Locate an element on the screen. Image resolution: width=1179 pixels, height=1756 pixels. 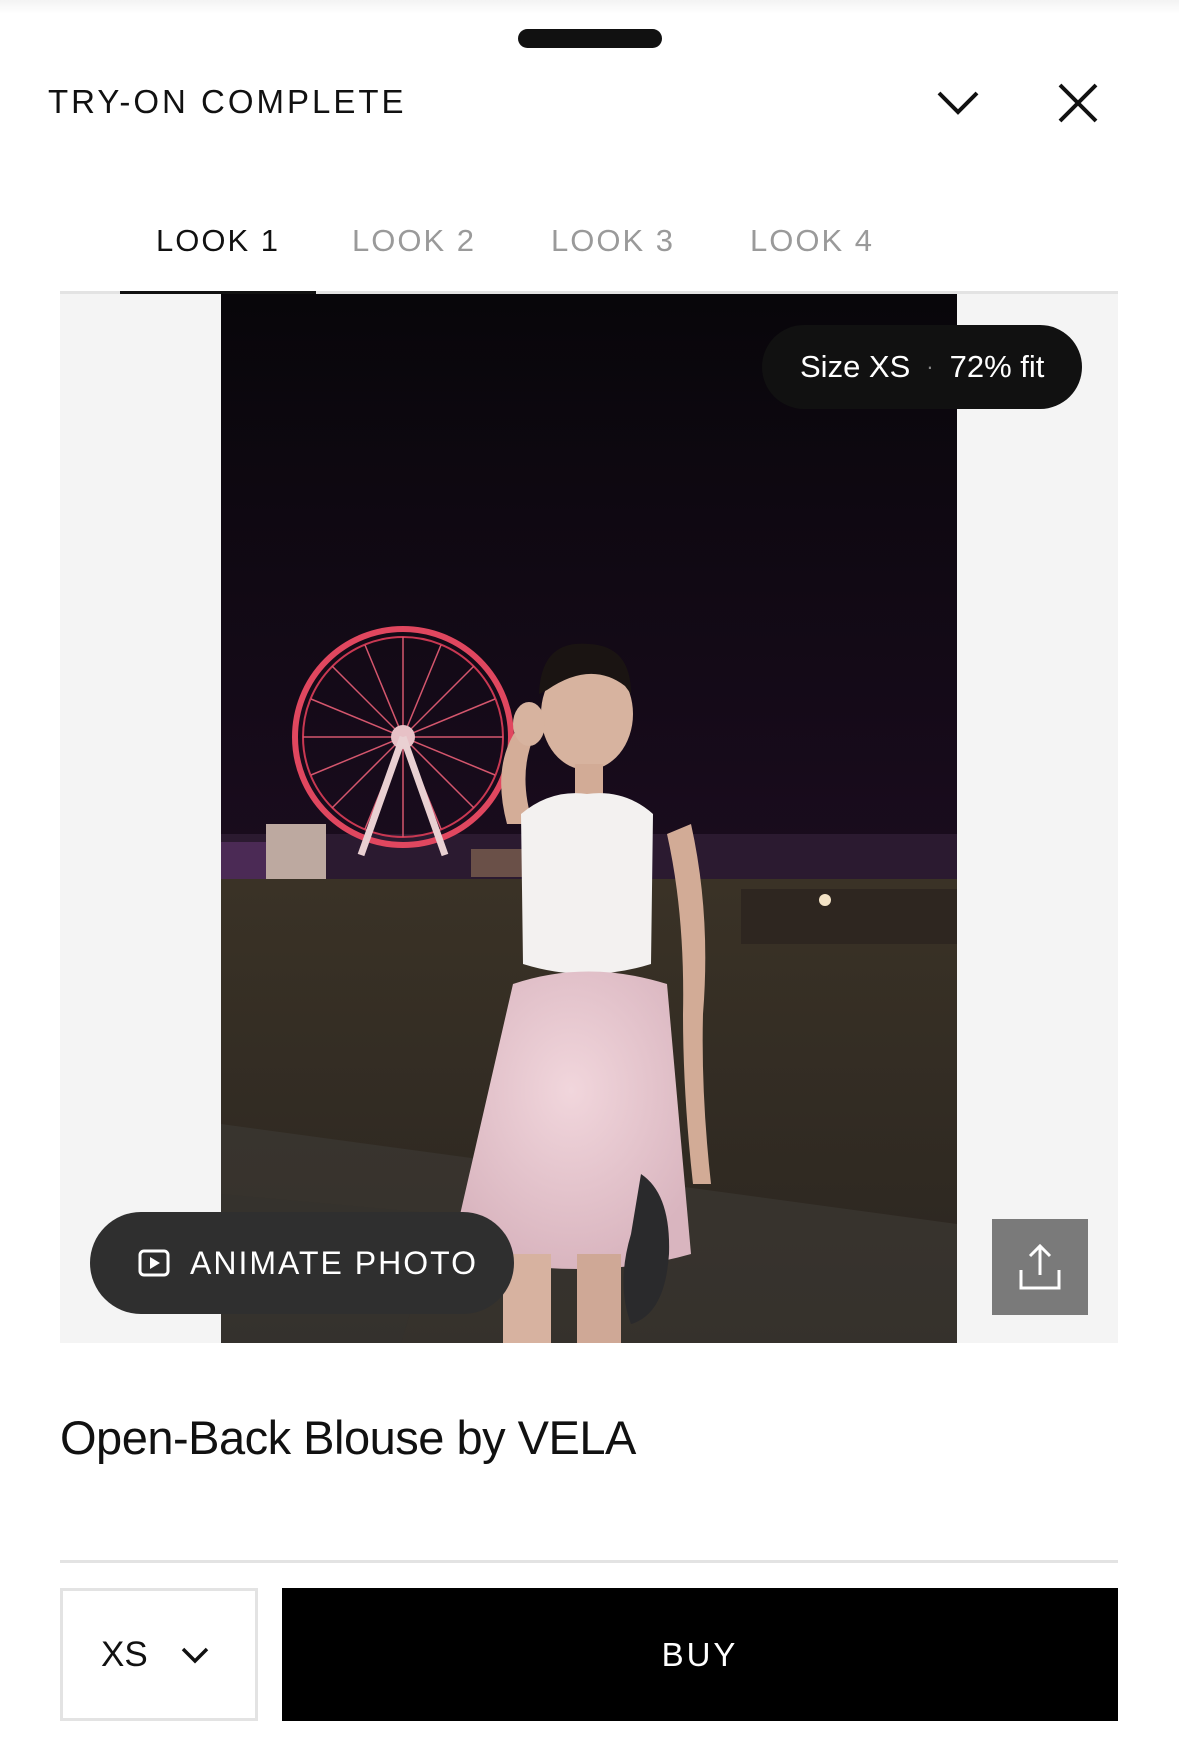
close-button is located at coordinates (1078, 103).